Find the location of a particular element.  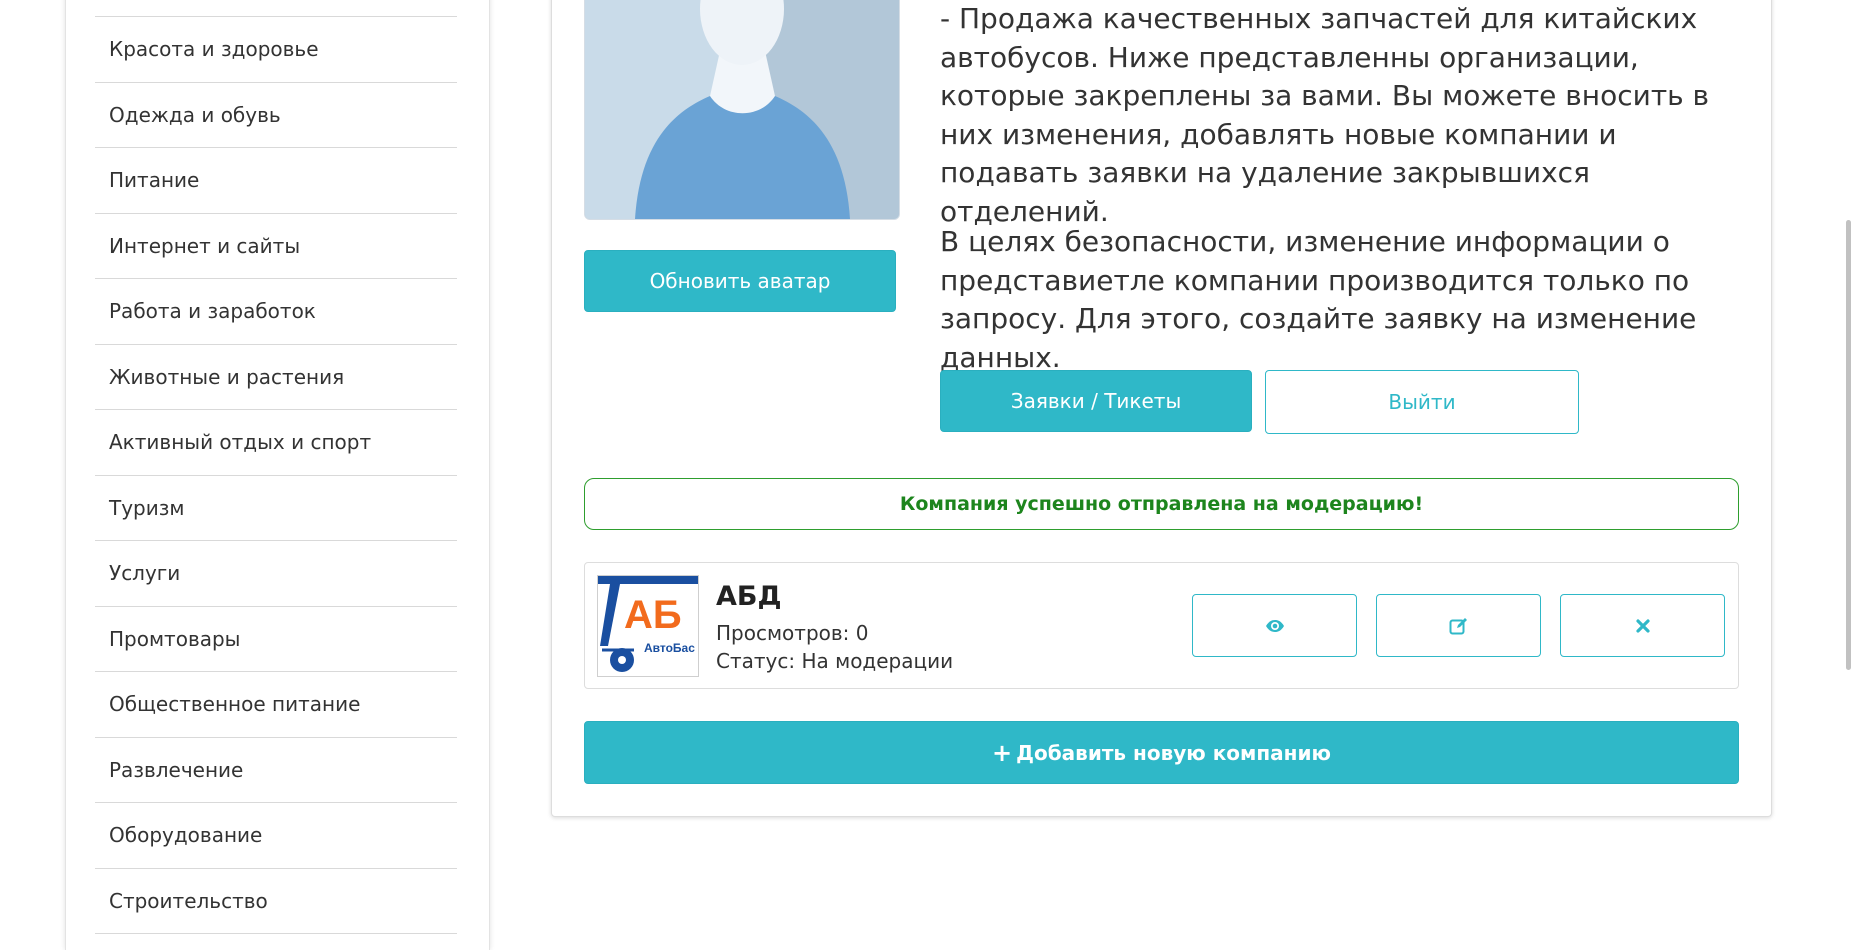

page-scrollbar is located at coordinates (1848, 462).